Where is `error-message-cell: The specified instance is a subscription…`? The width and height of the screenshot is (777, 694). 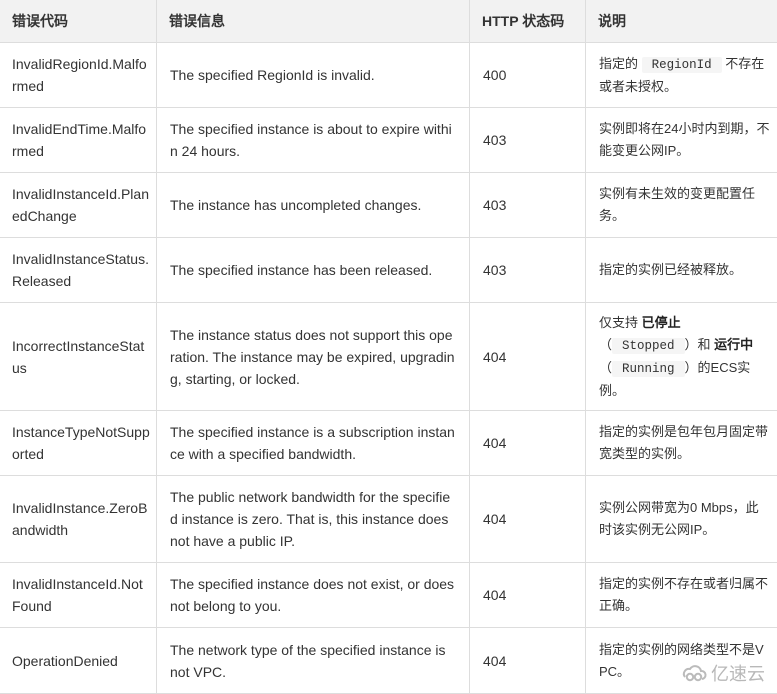
error-message-cell: The specified instance is a subscription… is located at coordinates (313, 443).